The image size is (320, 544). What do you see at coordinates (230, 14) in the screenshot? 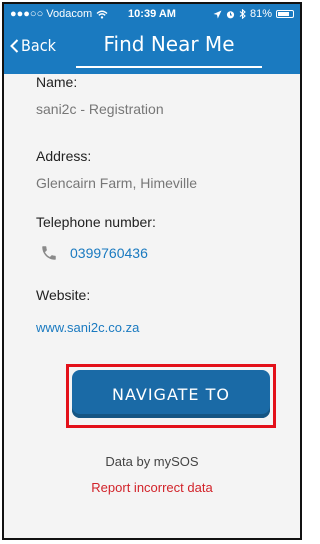
I see `alarm-icon` at bounding box center [230, 14].